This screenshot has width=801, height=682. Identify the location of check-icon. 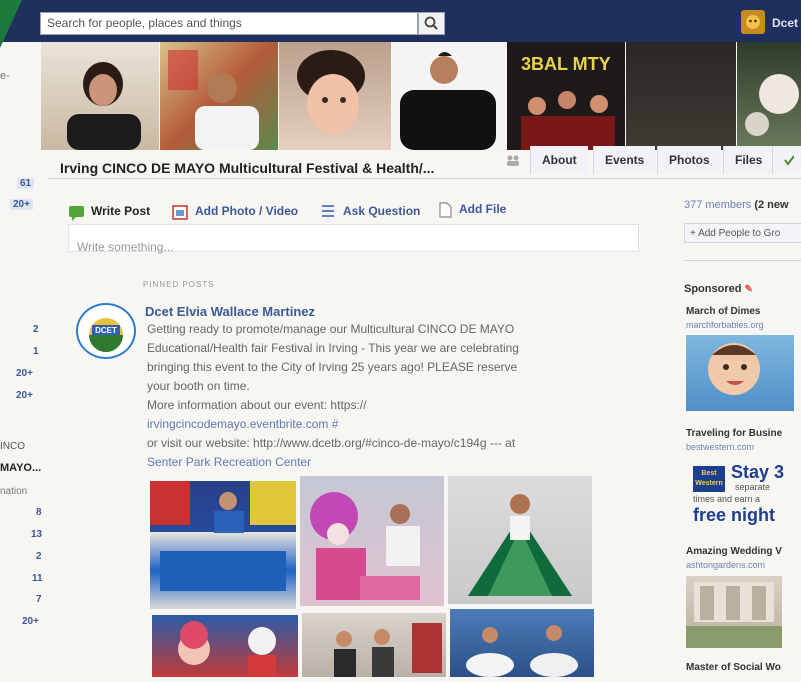
(789, 160).